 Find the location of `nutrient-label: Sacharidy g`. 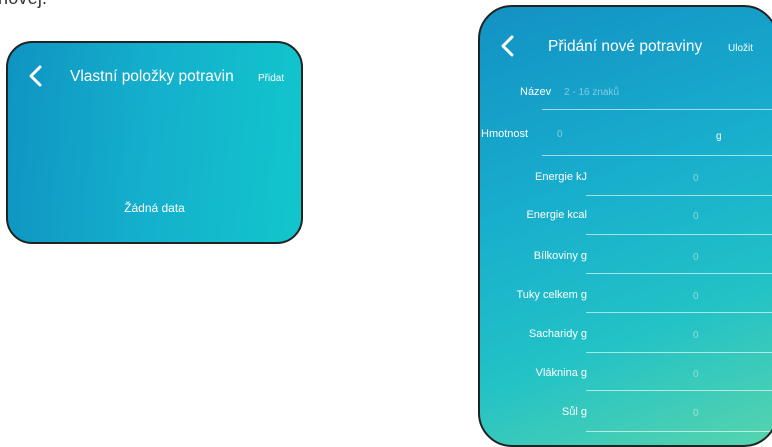

nutrient-label: Sacharidy g is located at coordinates (557, 334).